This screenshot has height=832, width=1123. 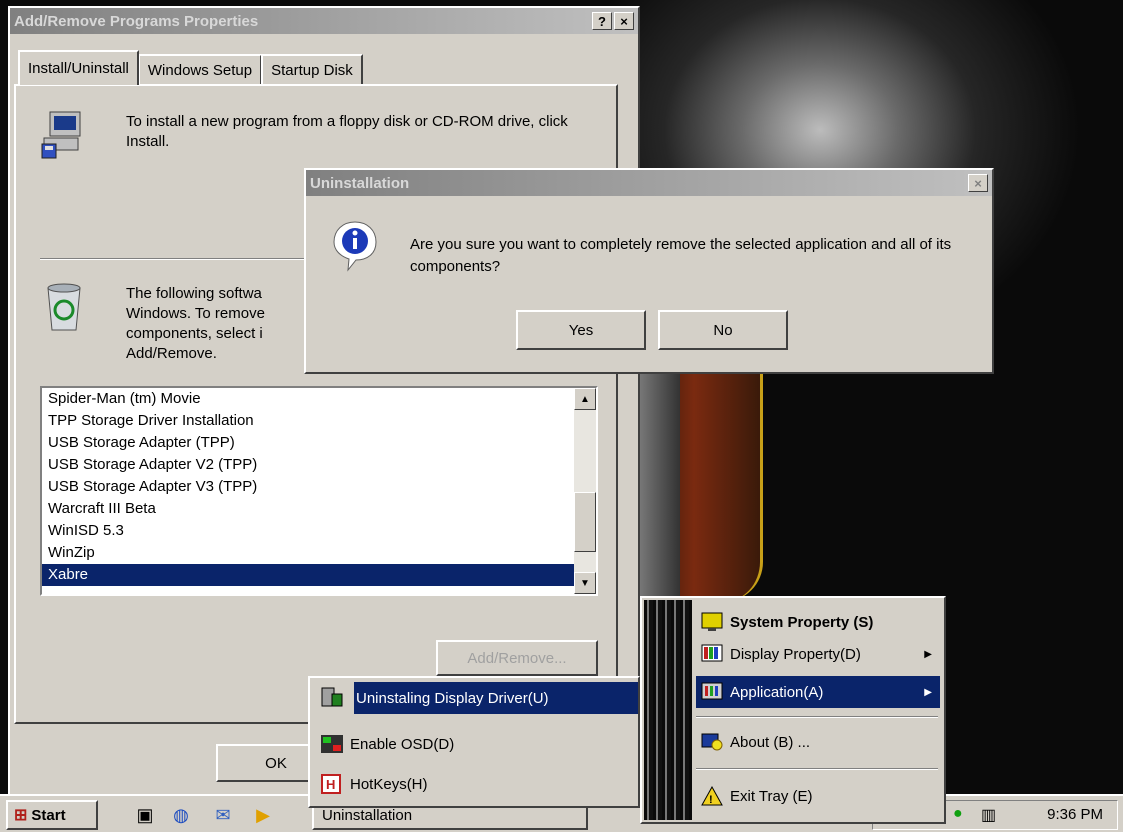 What do you see at coordinates (1075, 814) in the screenshot?
I see `clock: 9:36 PM` at bounding box center [1075, 814].